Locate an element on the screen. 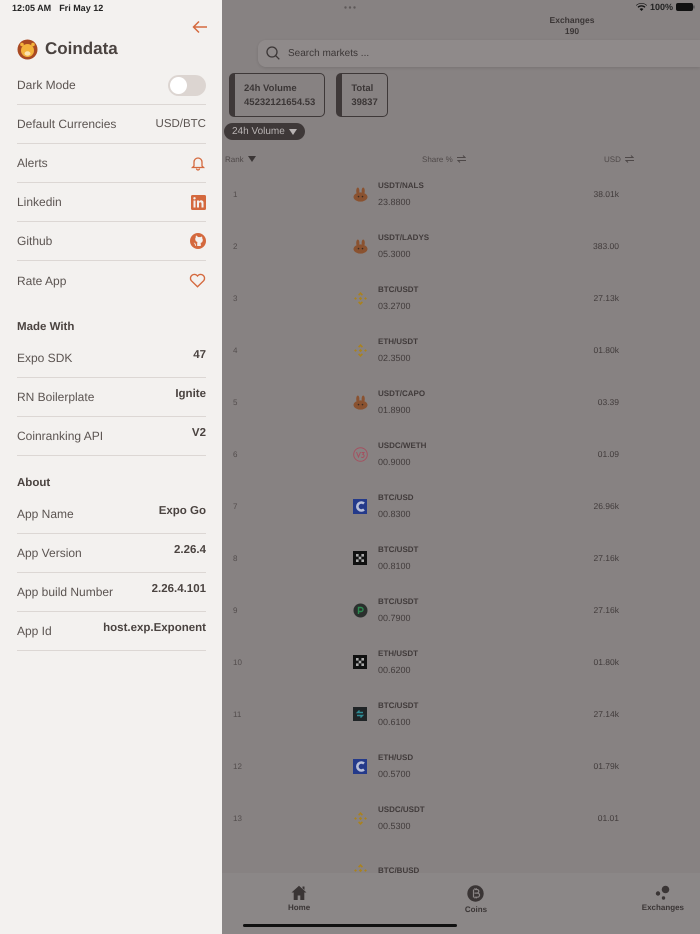 The image size is (700, 934). info-value: Expo Go is located at coordinates (182, 511).